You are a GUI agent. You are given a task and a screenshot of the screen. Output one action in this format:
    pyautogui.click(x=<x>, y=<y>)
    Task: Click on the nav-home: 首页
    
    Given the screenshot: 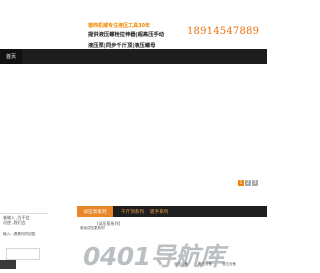 What is the action you would take?
    pyautogui.click(x=11, y=56)
    